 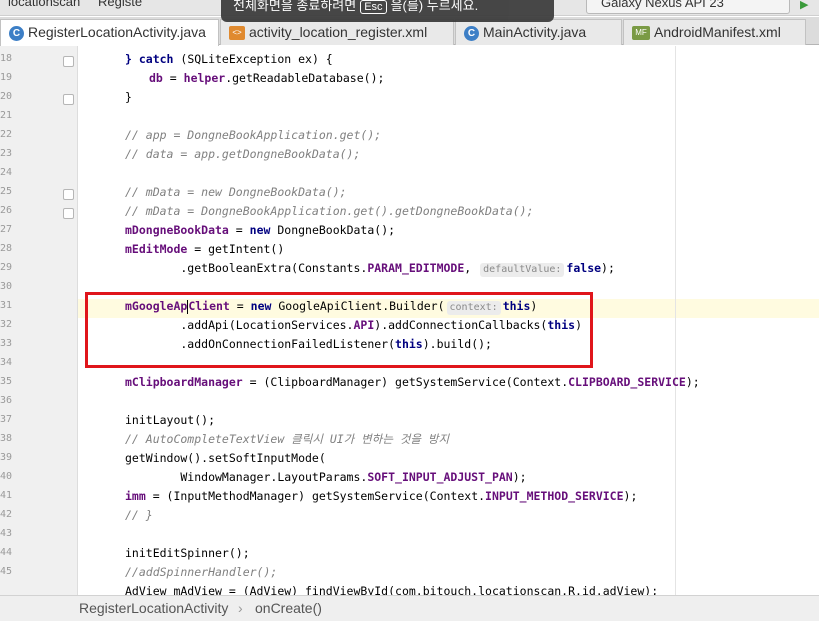 I want to click on code-line-44: initEditSpinner();, so click(x=187, y=553).